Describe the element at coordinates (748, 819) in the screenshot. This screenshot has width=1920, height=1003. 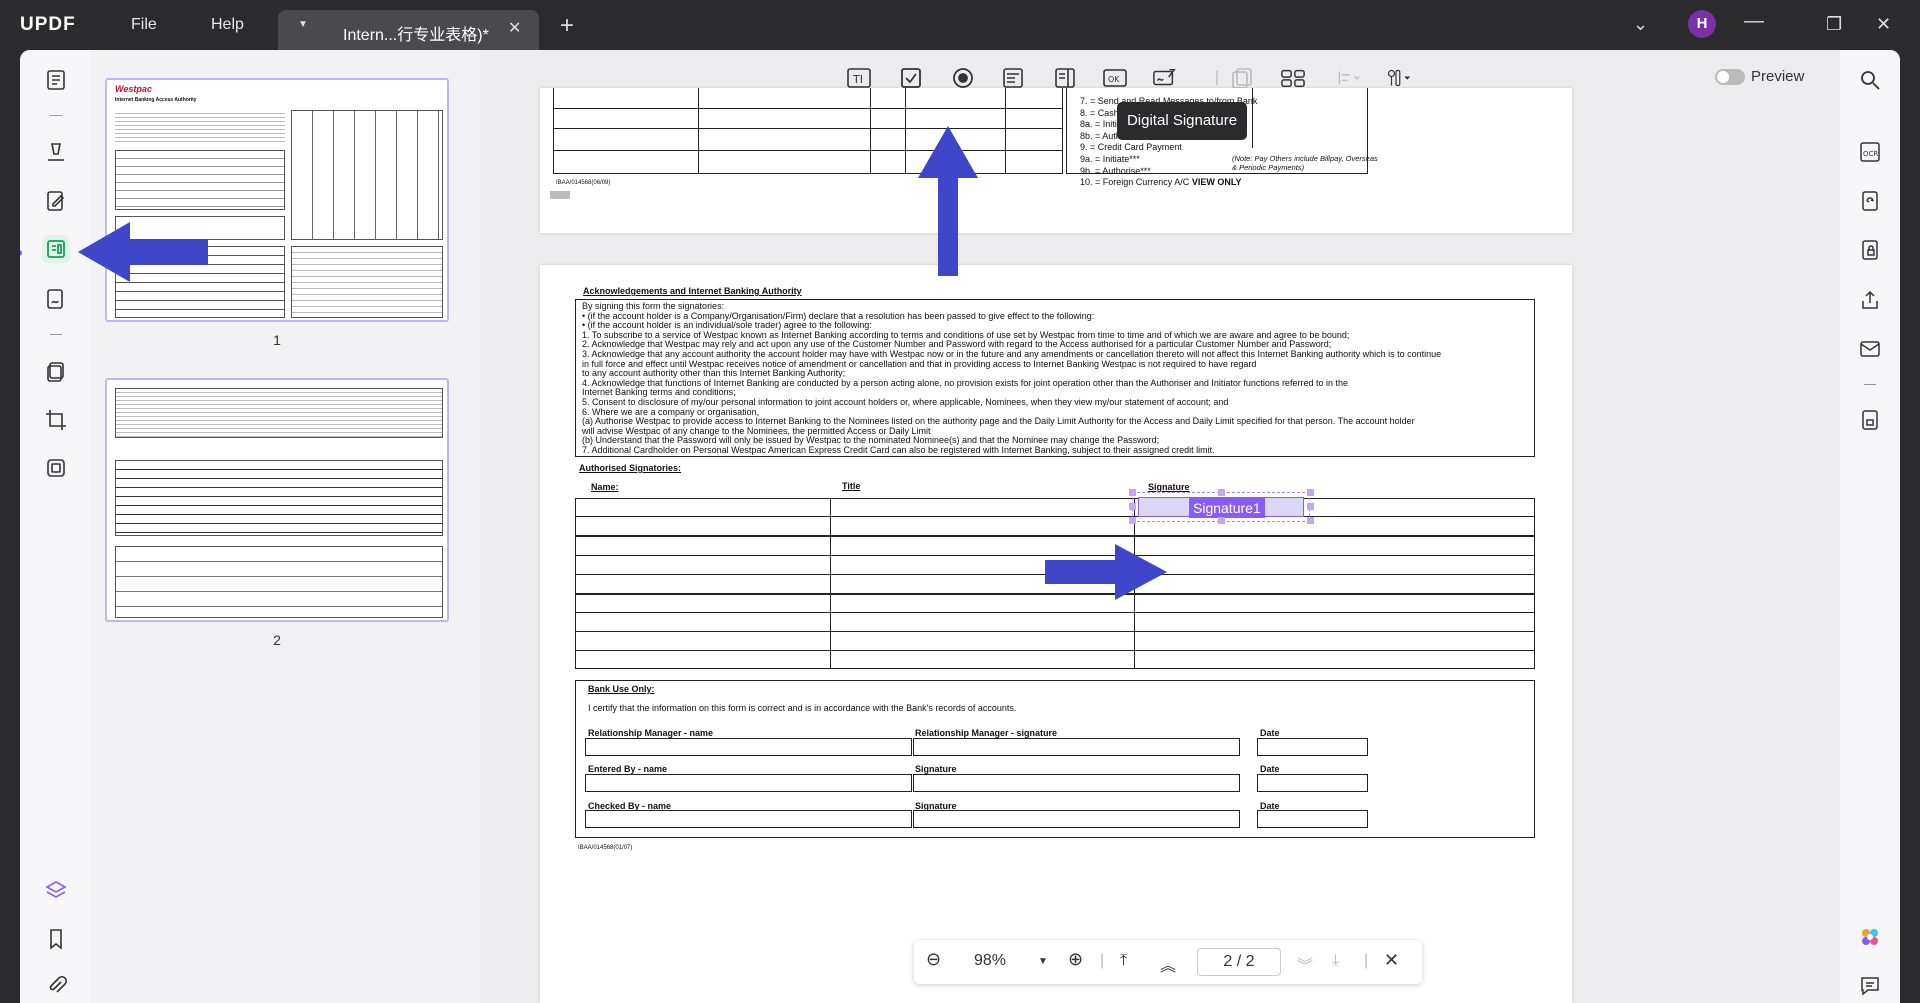
I see `checked-name-field` at that location.